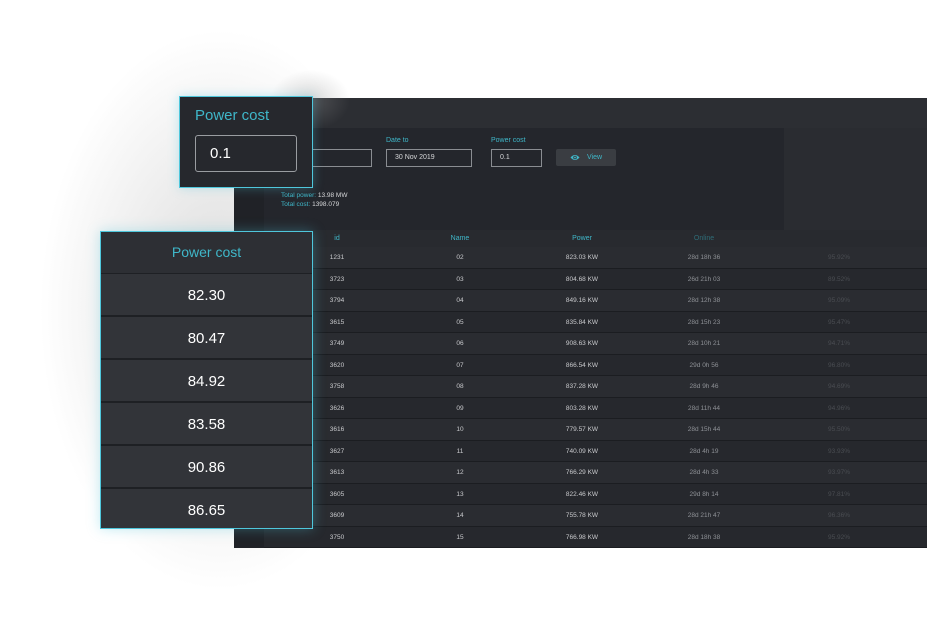 The width and height of the screenshot is (927, 634). What do you see at coordinates (595, 322) in the screenshot?
I see `table-row: 3615 05 835.84 KW 28d 15h 23 95.47%` at bounding box center [595, 322].